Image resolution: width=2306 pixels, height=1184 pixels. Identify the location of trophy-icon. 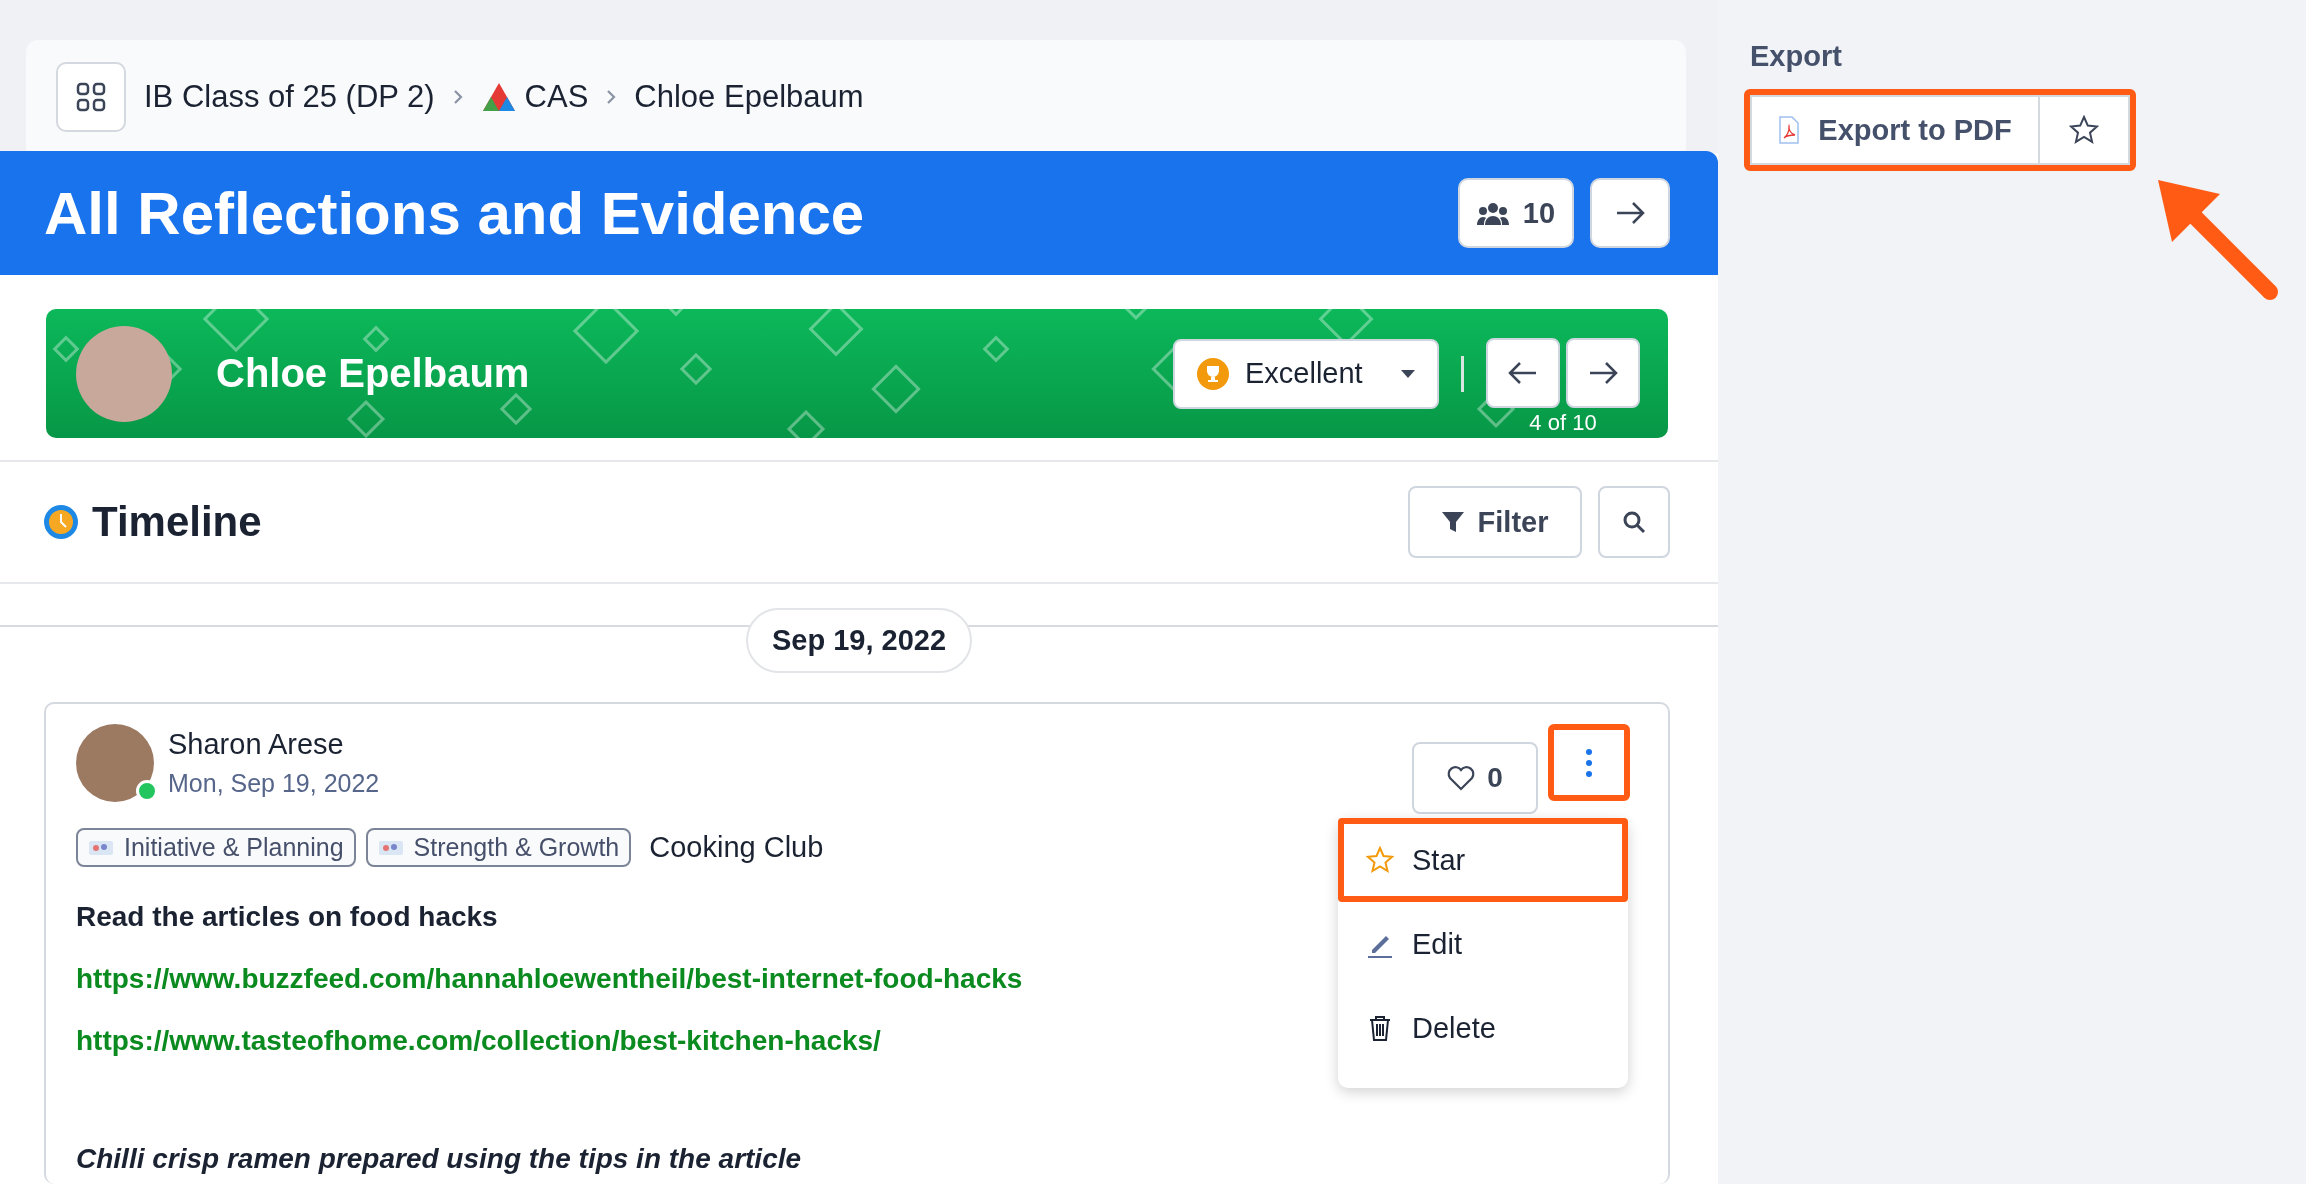
(1213, 373).